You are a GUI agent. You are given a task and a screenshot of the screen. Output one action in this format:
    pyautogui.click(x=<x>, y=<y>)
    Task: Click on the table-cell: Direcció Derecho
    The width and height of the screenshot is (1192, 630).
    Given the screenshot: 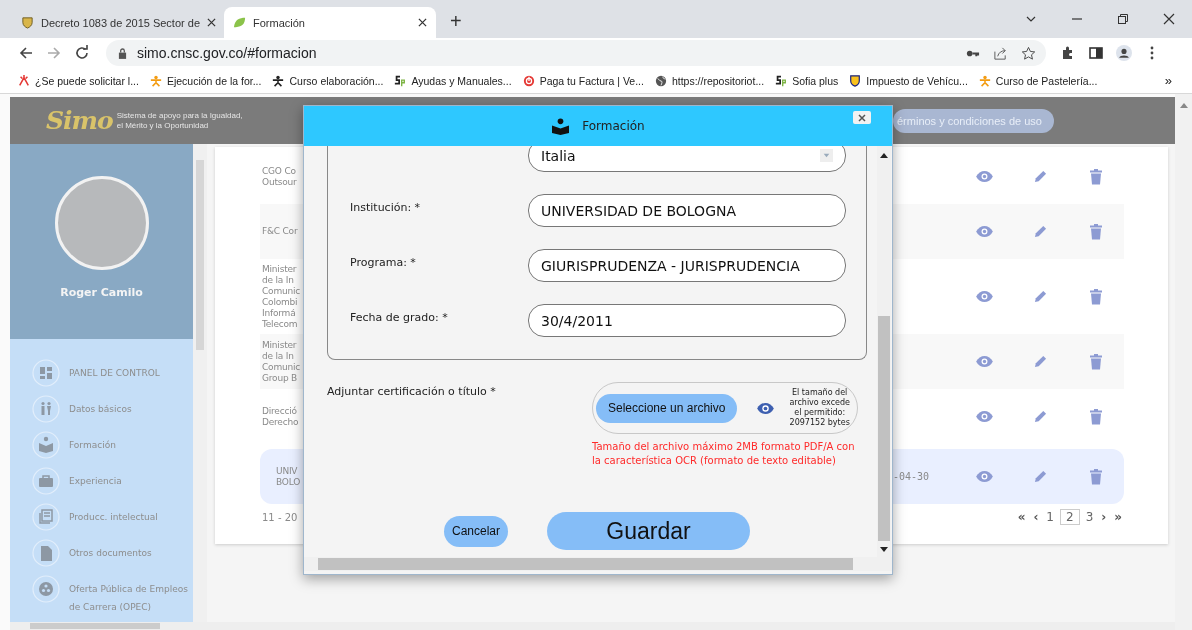 What is the action you would take?
    pyautogui.click(x=280, y=416)
    